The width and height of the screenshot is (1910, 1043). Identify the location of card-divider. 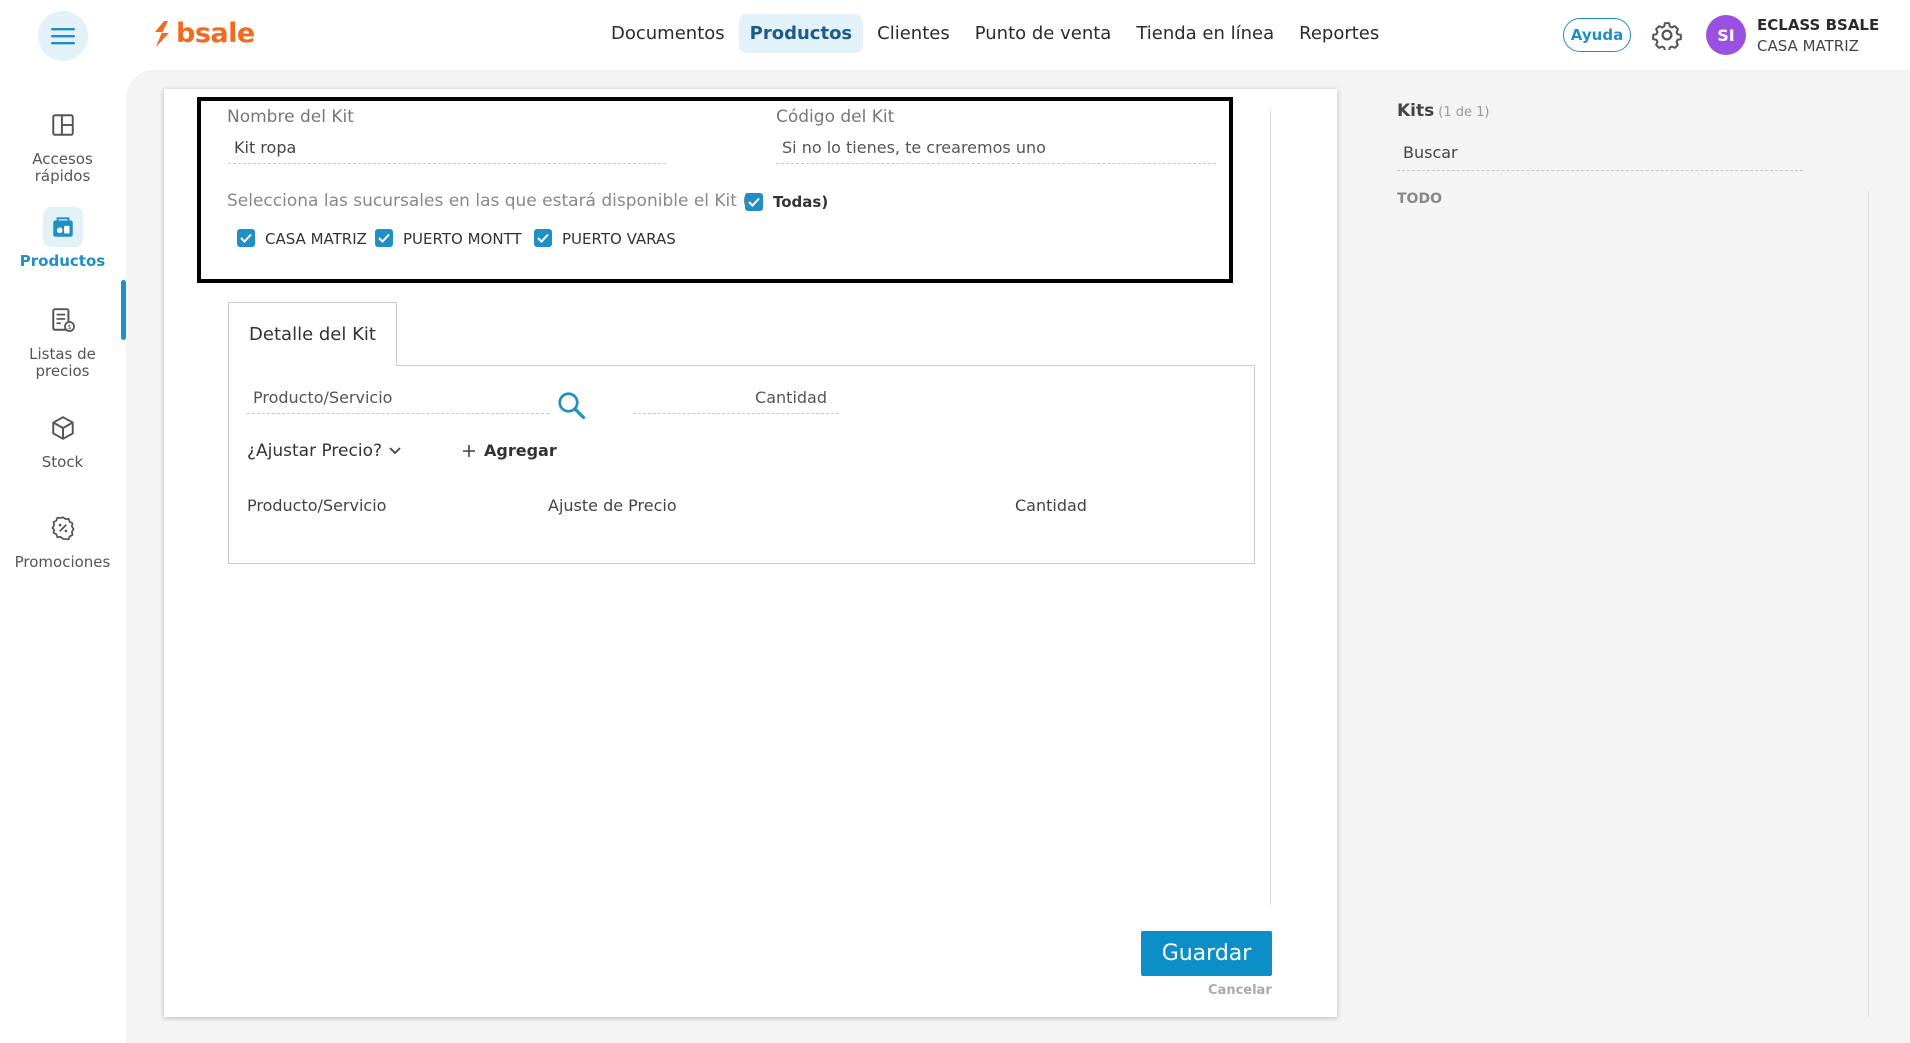
(1270, 507).